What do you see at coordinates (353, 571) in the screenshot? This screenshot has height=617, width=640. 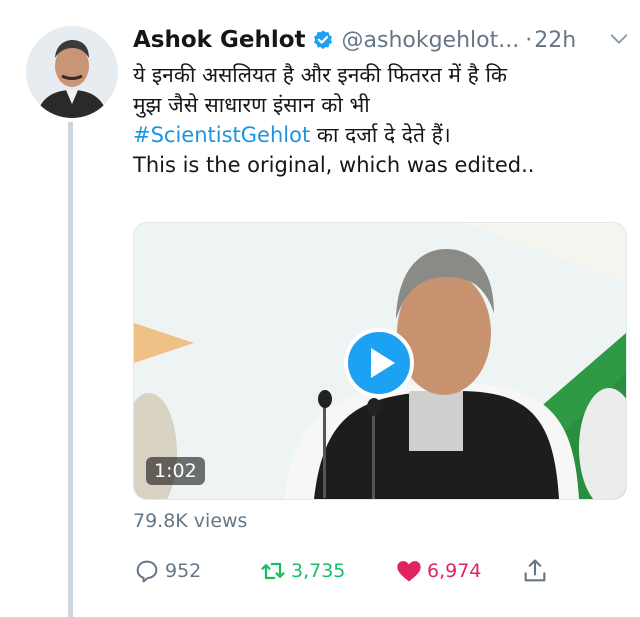 I see `action-bar: 952 3,735 6,974` at bounding box center [353, 571].